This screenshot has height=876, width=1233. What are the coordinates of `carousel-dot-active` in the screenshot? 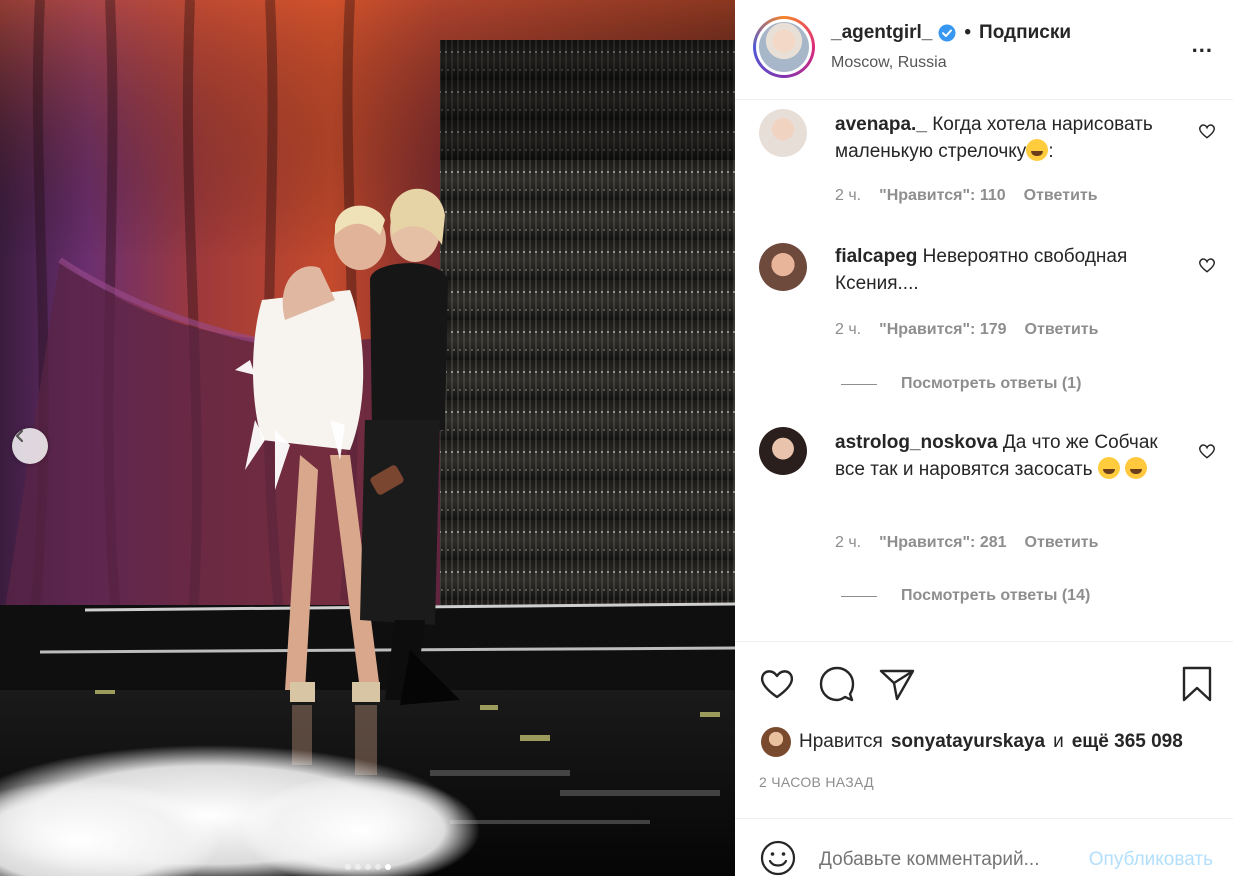 It's located at (387, 867).